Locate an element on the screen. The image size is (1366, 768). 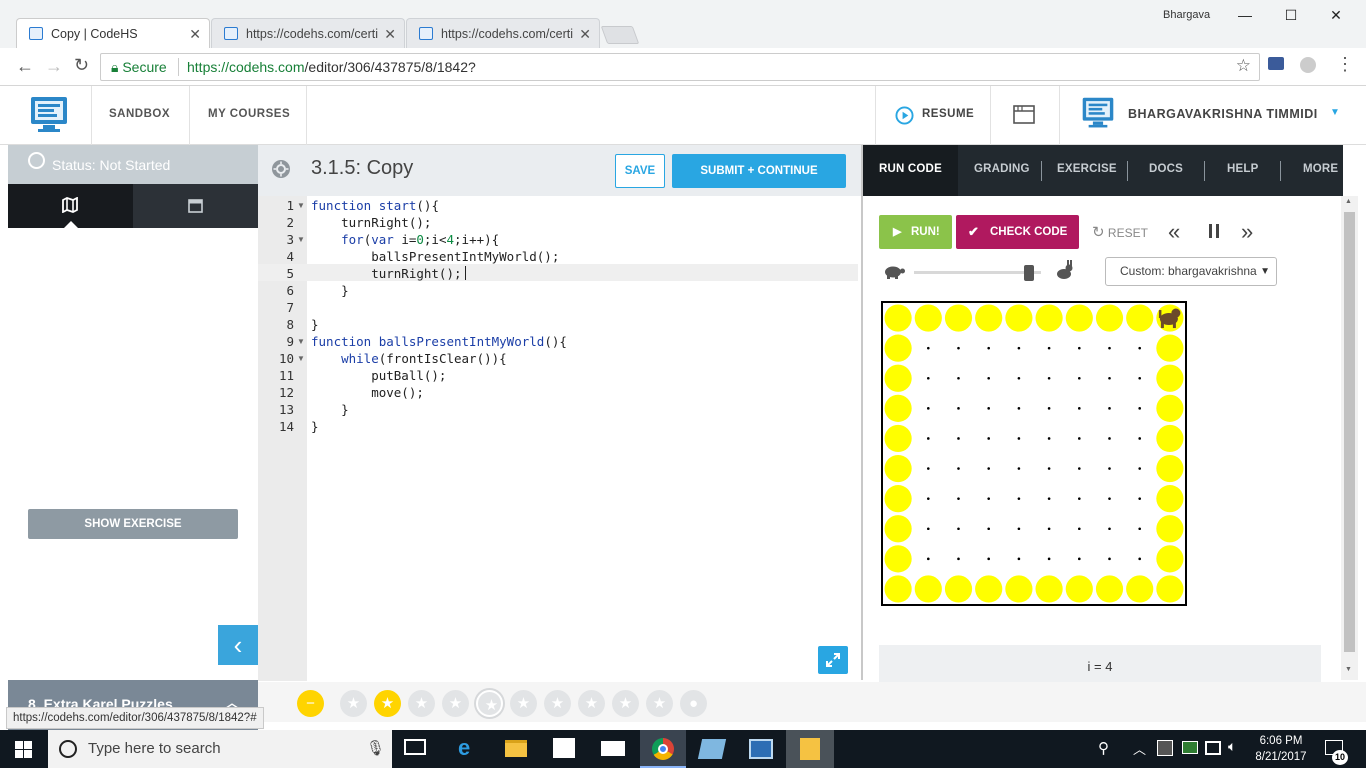
store-icon is located at coordinates (564, 748).